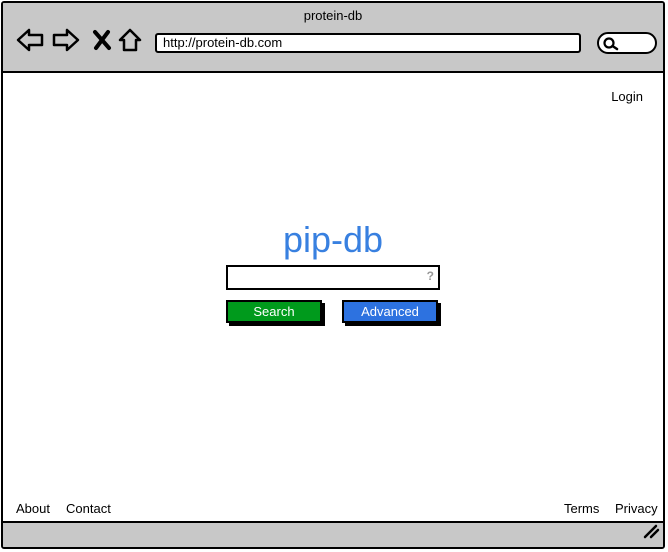 Image resolution: width=668 pixels, height=552 pixels. Describe the element at coordinates (627, 96) in the screenshot. I see `login-link: Login` at that location.